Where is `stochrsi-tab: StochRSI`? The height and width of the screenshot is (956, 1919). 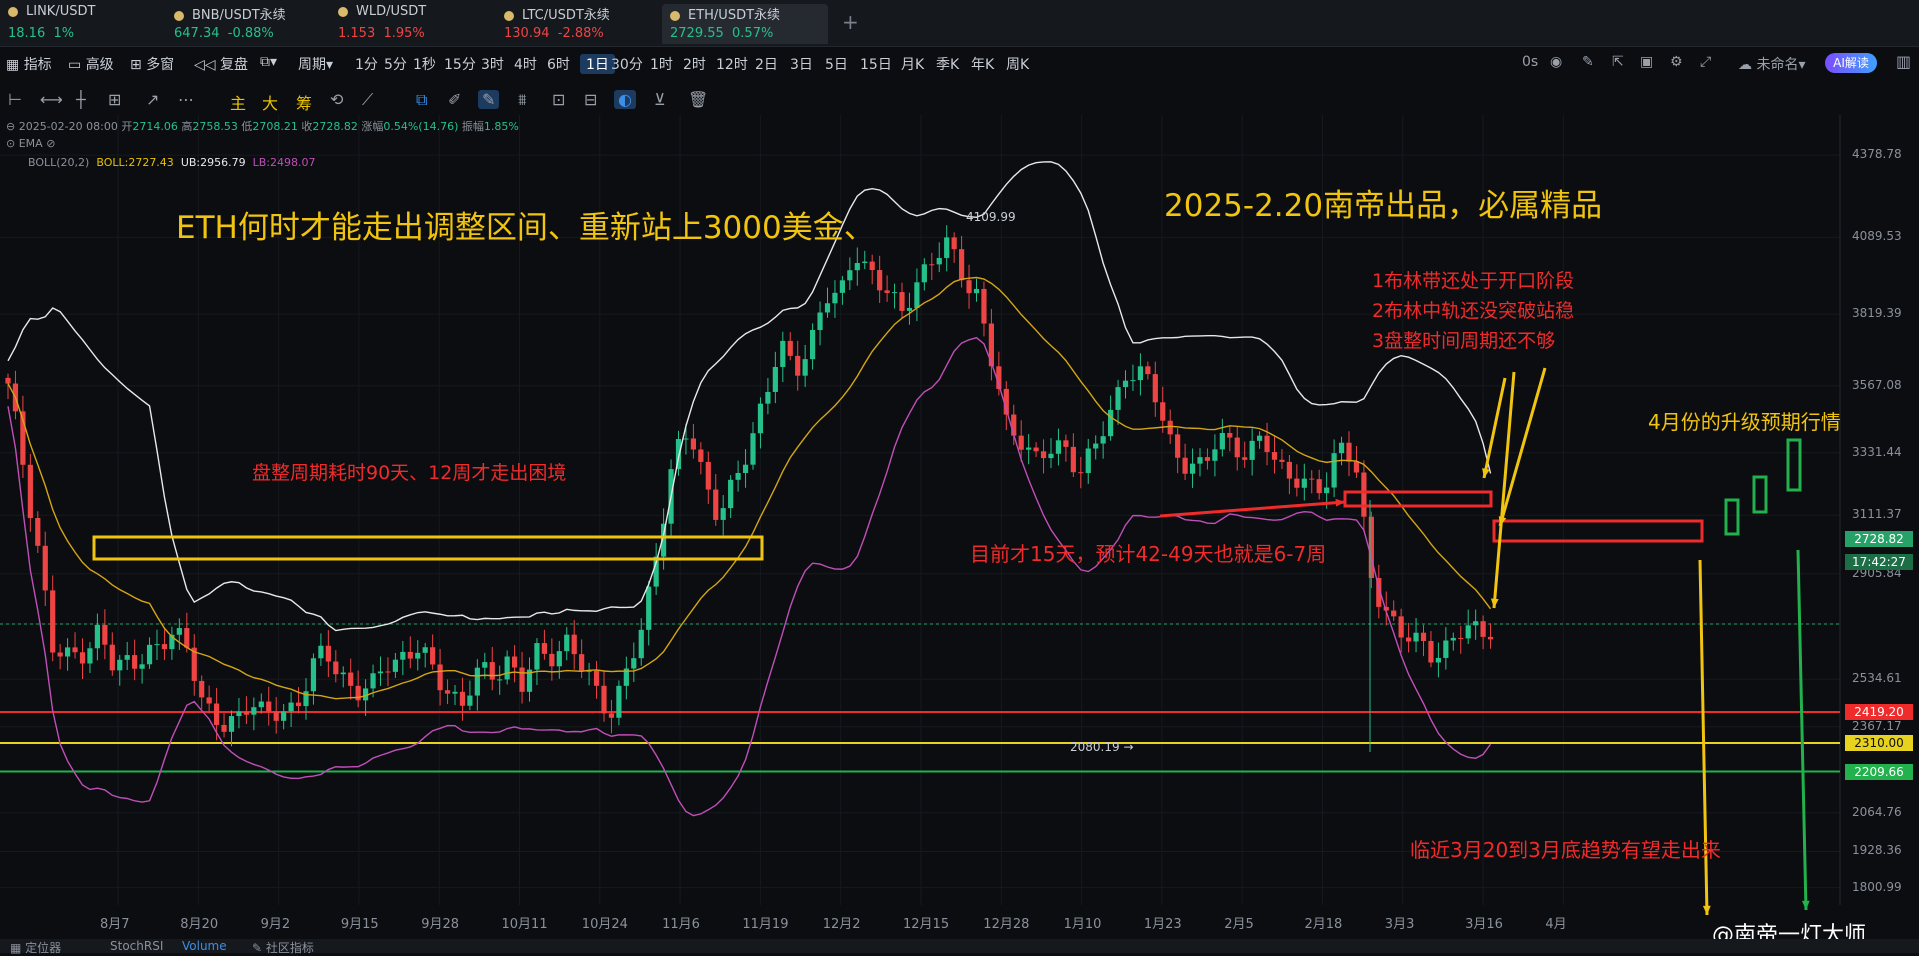
stochrsi-tab: StochRSI is located at coordinates (136, 946).